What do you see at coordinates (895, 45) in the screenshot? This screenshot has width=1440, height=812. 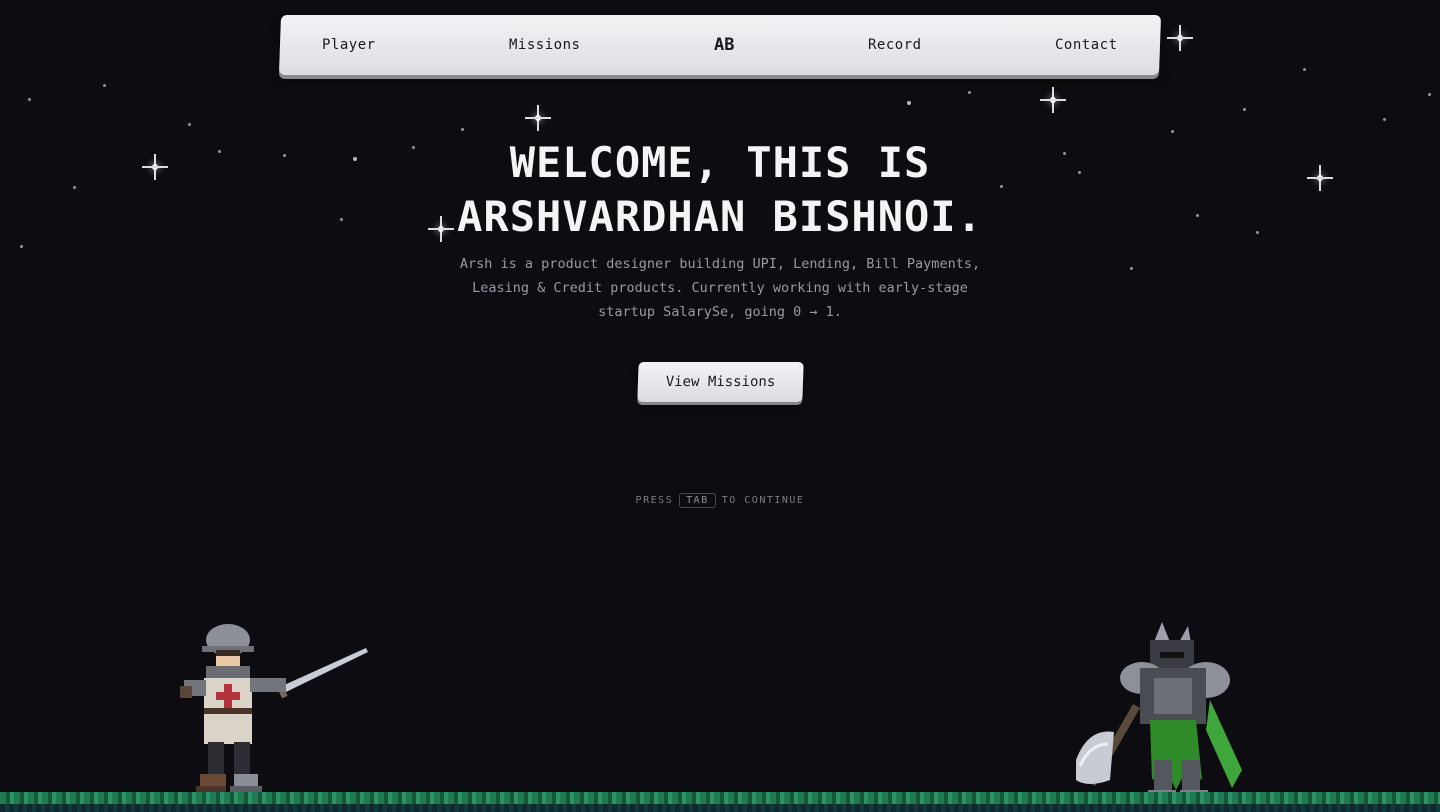 I see `nav-link-record: Record` at bounding box center [895, 45].